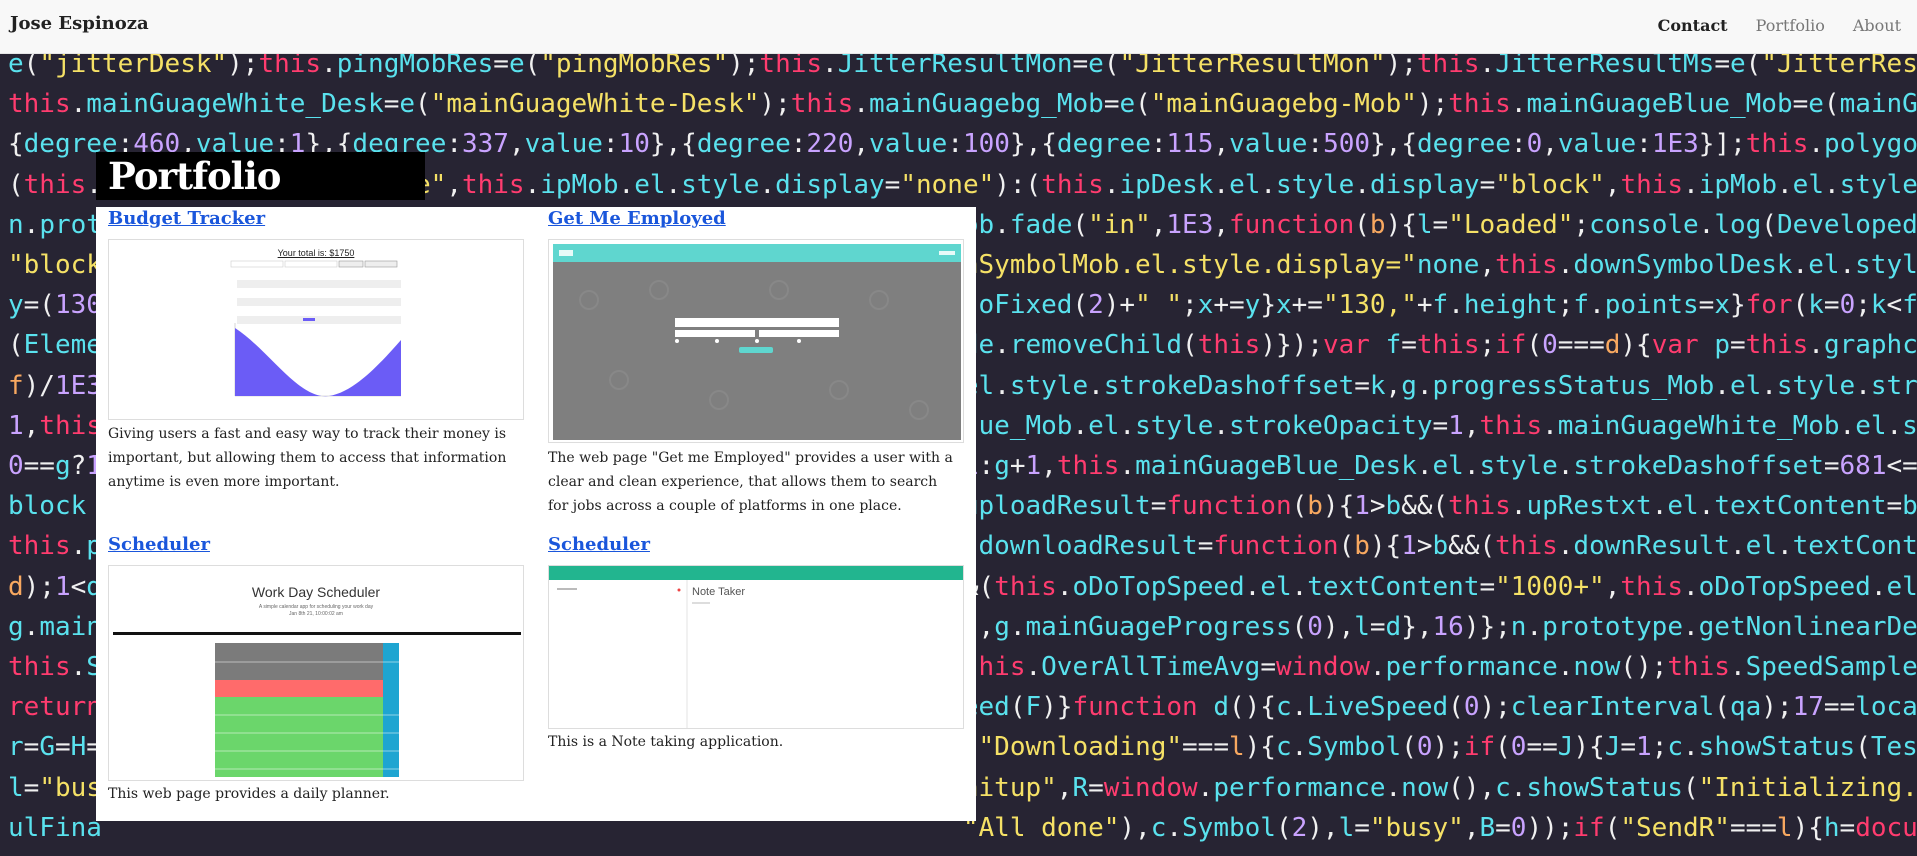 The width and height of the screenshot is (1917, 856). I want to click on project-link-budget-tracker: Budget Tracker, so click(318, 218).